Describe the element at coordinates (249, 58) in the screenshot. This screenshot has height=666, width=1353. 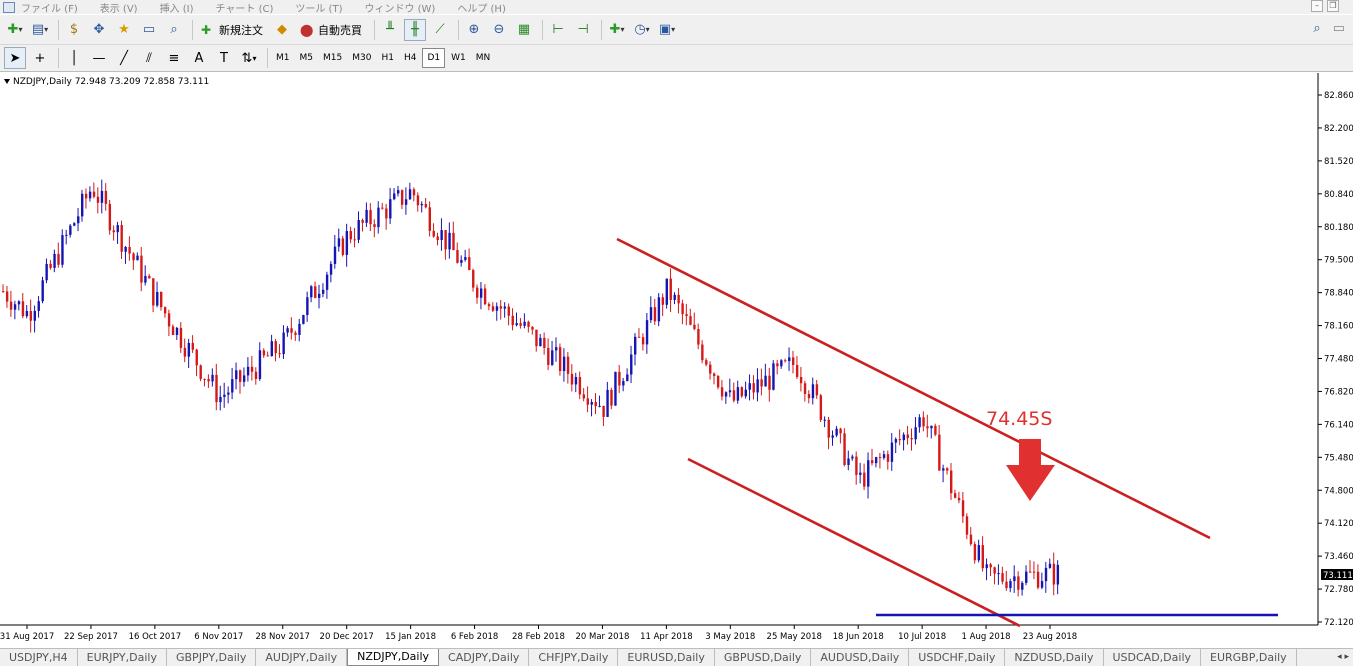
I see `arrows-icon: ⇅ ▾` at that location.